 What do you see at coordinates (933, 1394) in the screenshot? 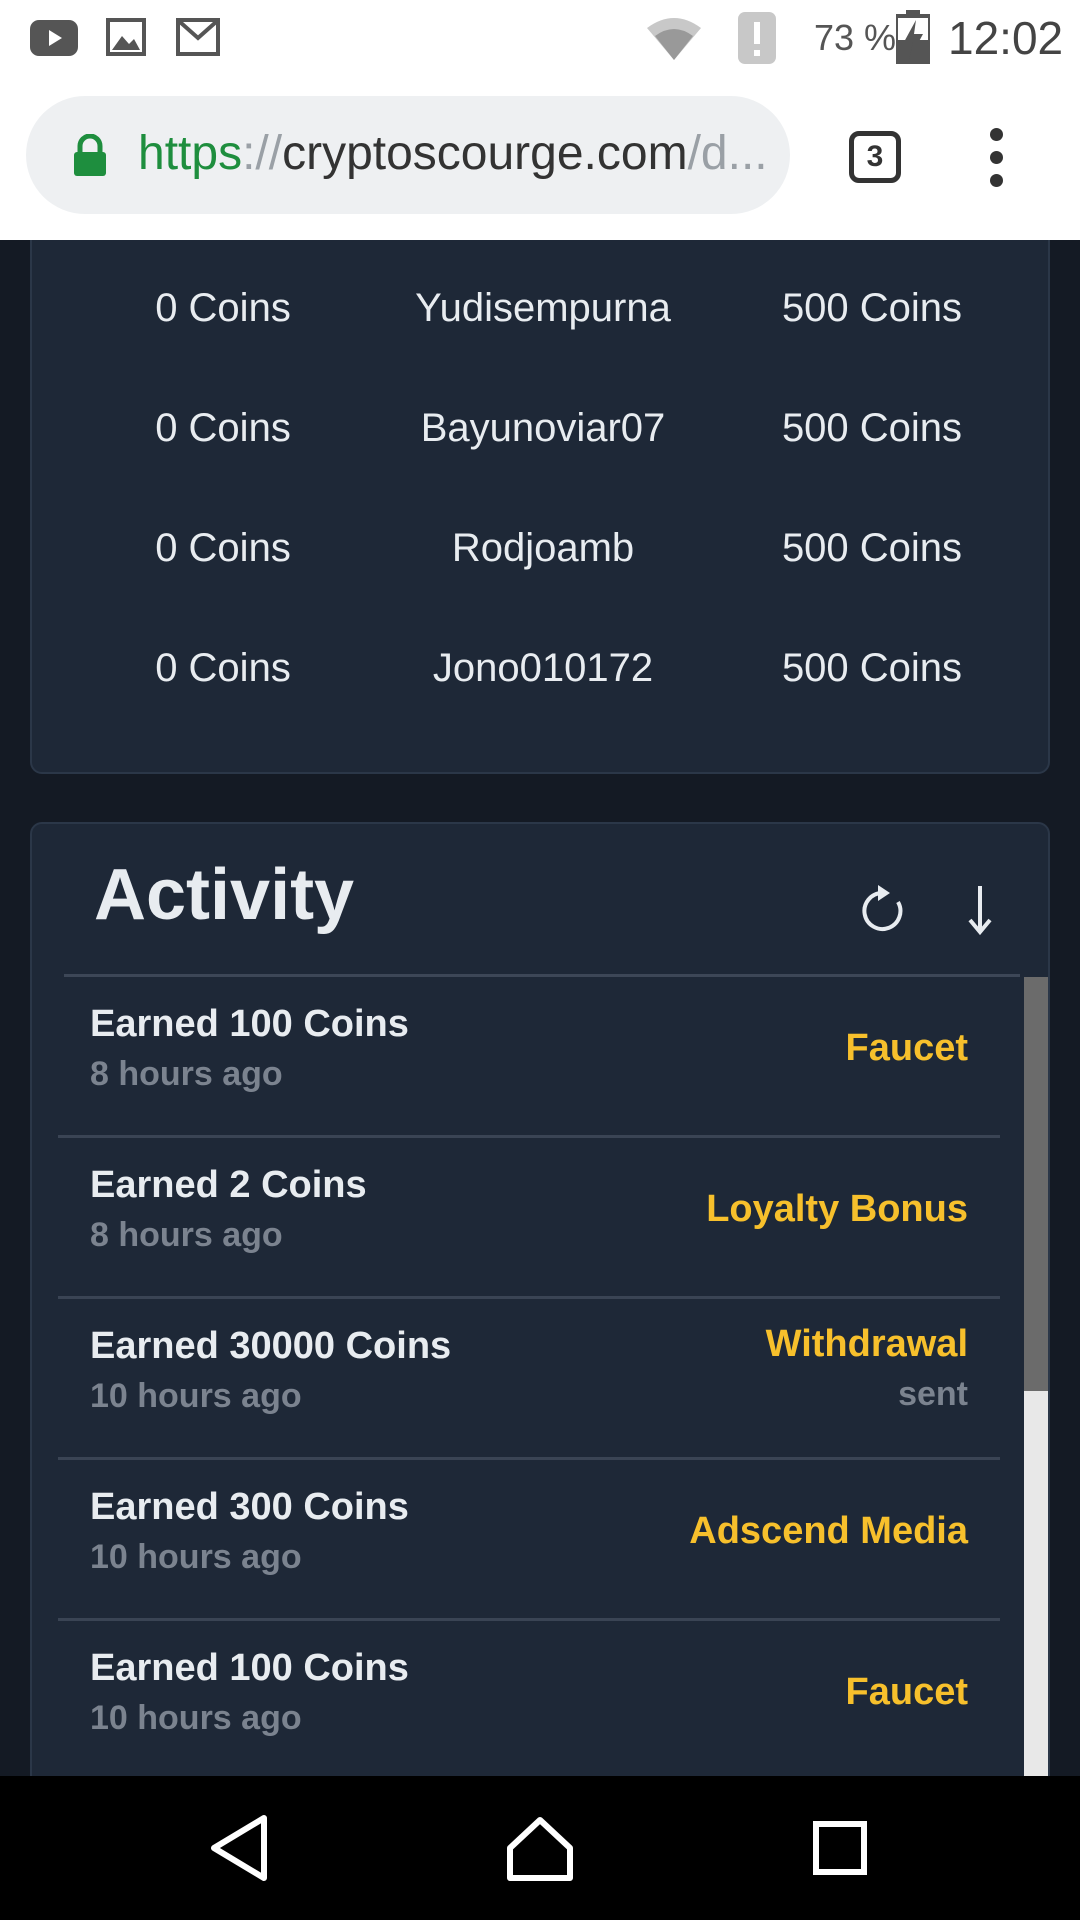
I see `activity-item-status: sent` at bounding box center [933, 1394].